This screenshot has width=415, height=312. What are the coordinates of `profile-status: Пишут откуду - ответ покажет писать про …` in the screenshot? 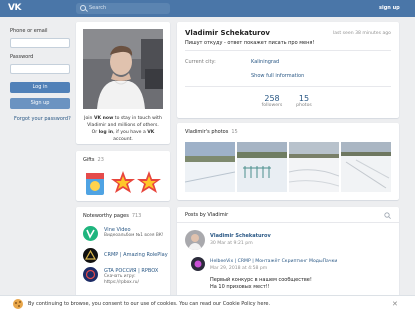 It's located at (250, 43).